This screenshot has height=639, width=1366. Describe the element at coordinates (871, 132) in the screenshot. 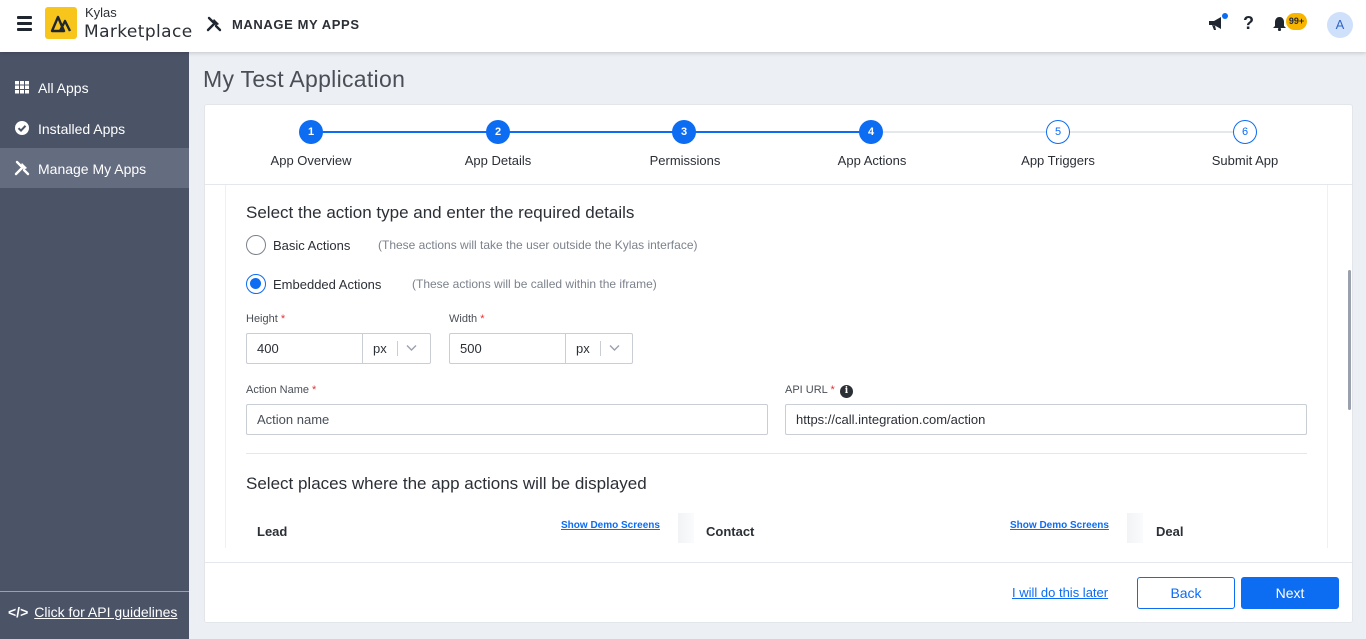

I see `step-4-circle: 4` at that location.